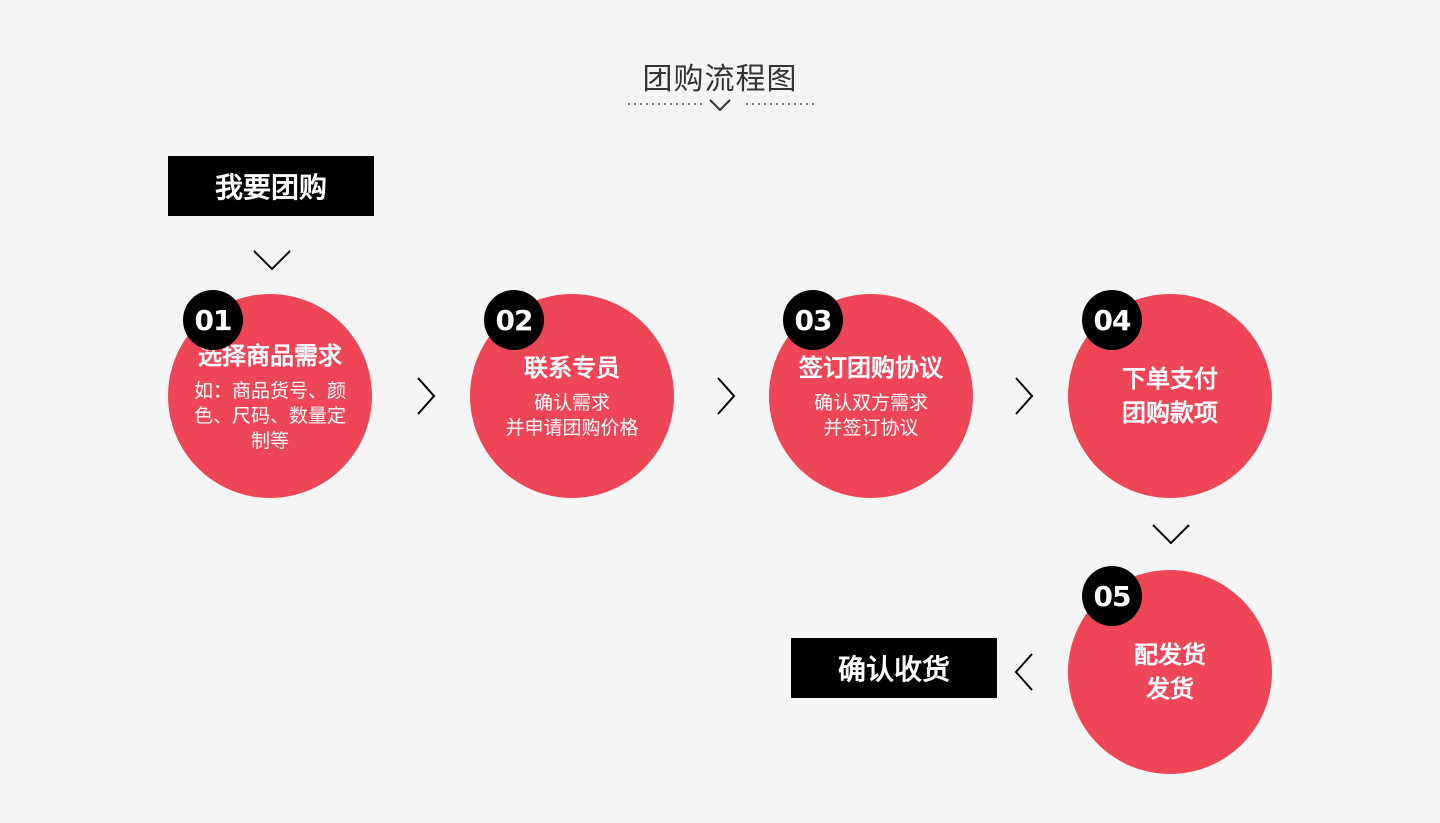 Image resolution: width=1440 pixels, height=823 pixels. I want to click on start-box: 我要团购, so click(271, 186).